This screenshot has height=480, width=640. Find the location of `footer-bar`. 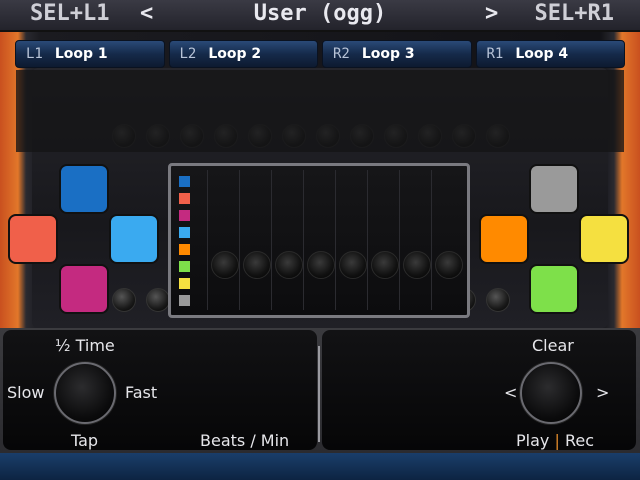

footer-bar is located at coordinates (320, 466).